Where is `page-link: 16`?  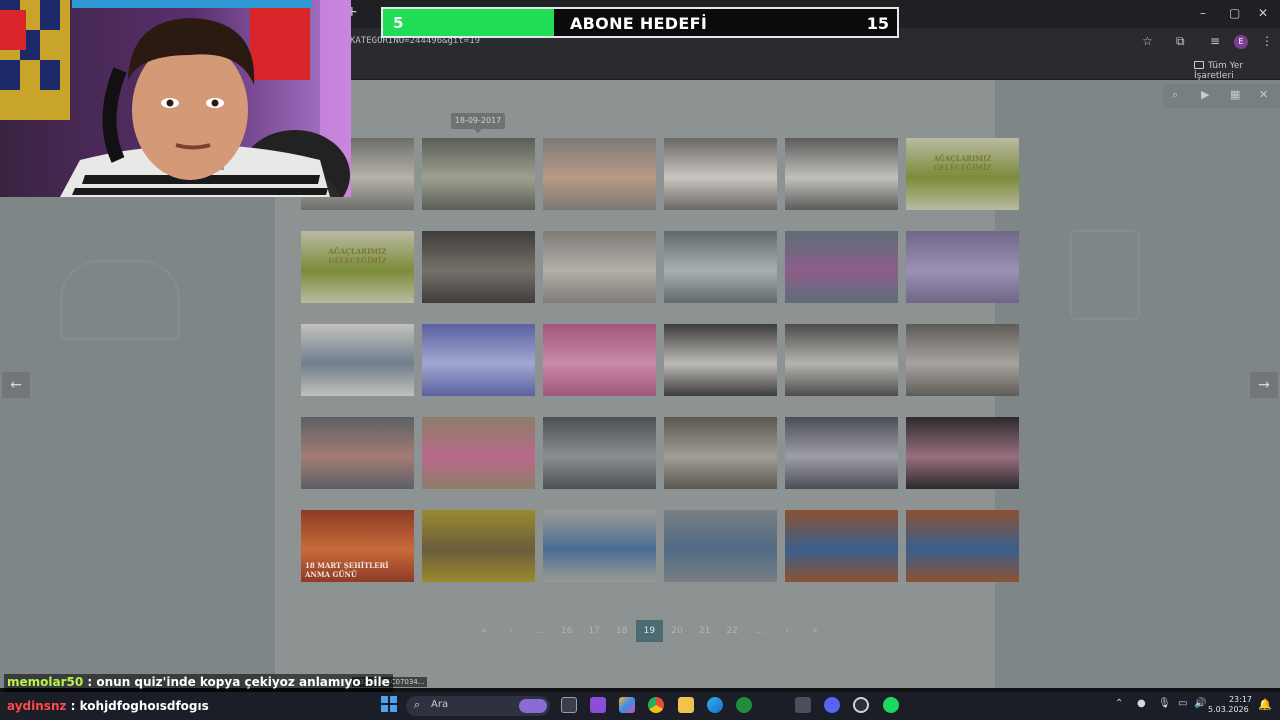 page-link: 16 is located at coordinates (567, 631).